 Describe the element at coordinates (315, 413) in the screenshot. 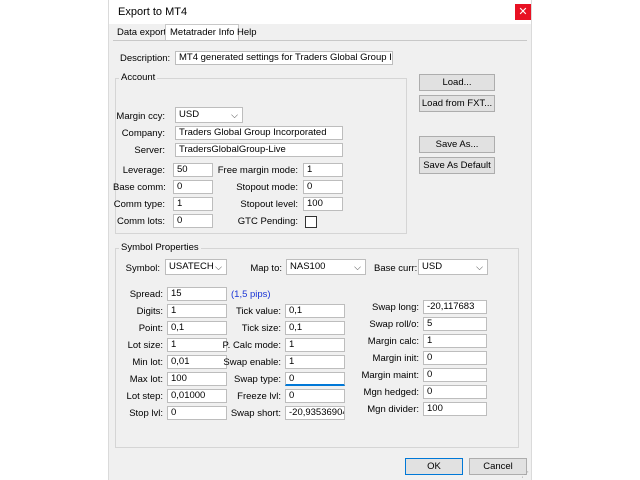

I see `swap-short-field: -20,93536904` at that location.